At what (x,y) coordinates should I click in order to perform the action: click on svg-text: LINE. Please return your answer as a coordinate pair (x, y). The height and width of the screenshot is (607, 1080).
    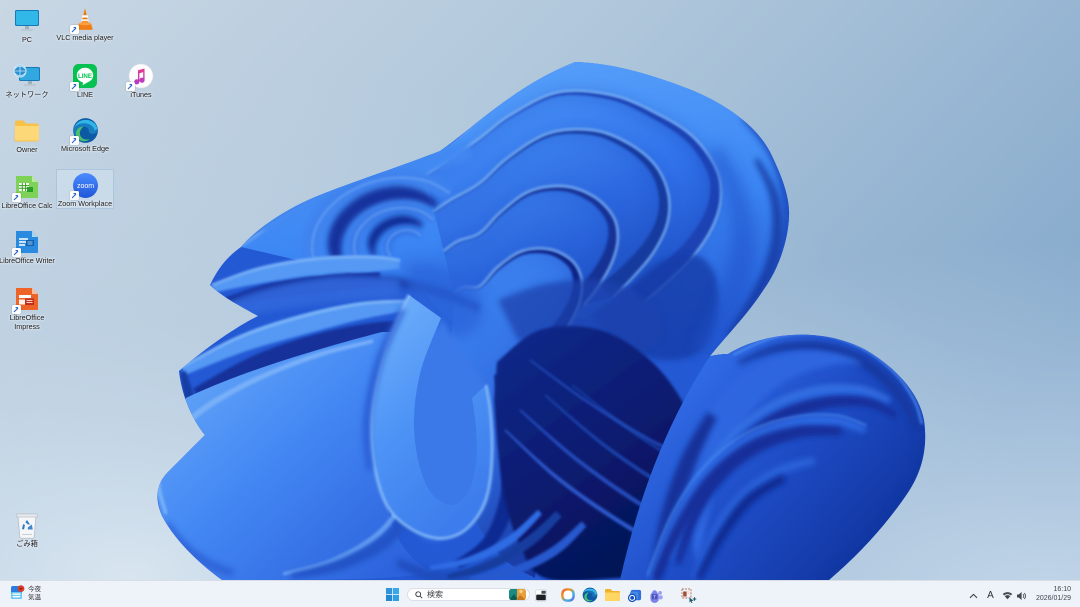
    Looking at the image, I should click on (85, 76).